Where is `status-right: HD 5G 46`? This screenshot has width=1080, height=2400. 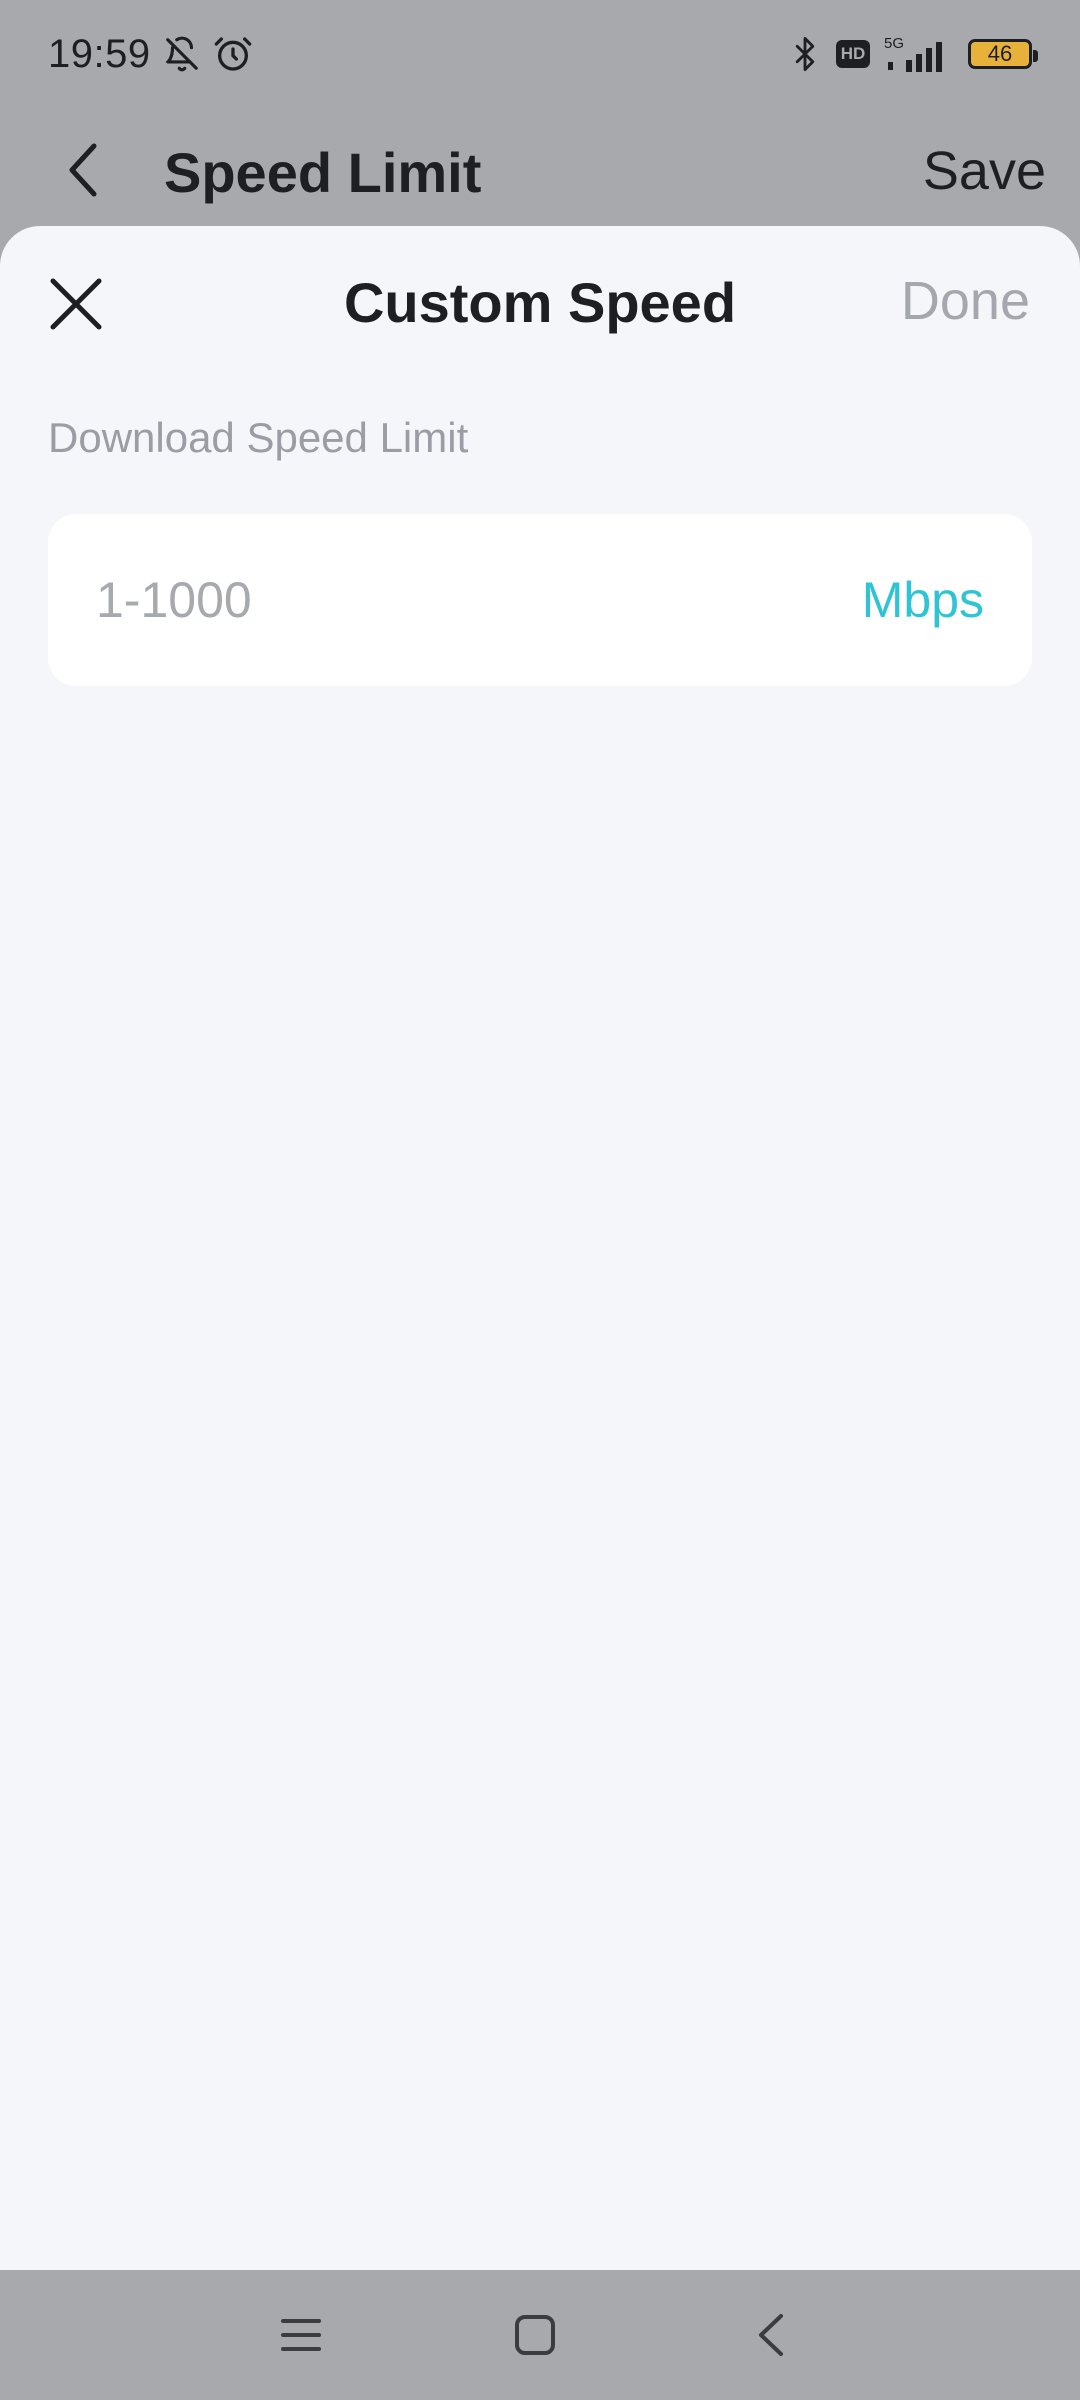
status-right: HD 5G 46 is located at coordinates (913, 54).